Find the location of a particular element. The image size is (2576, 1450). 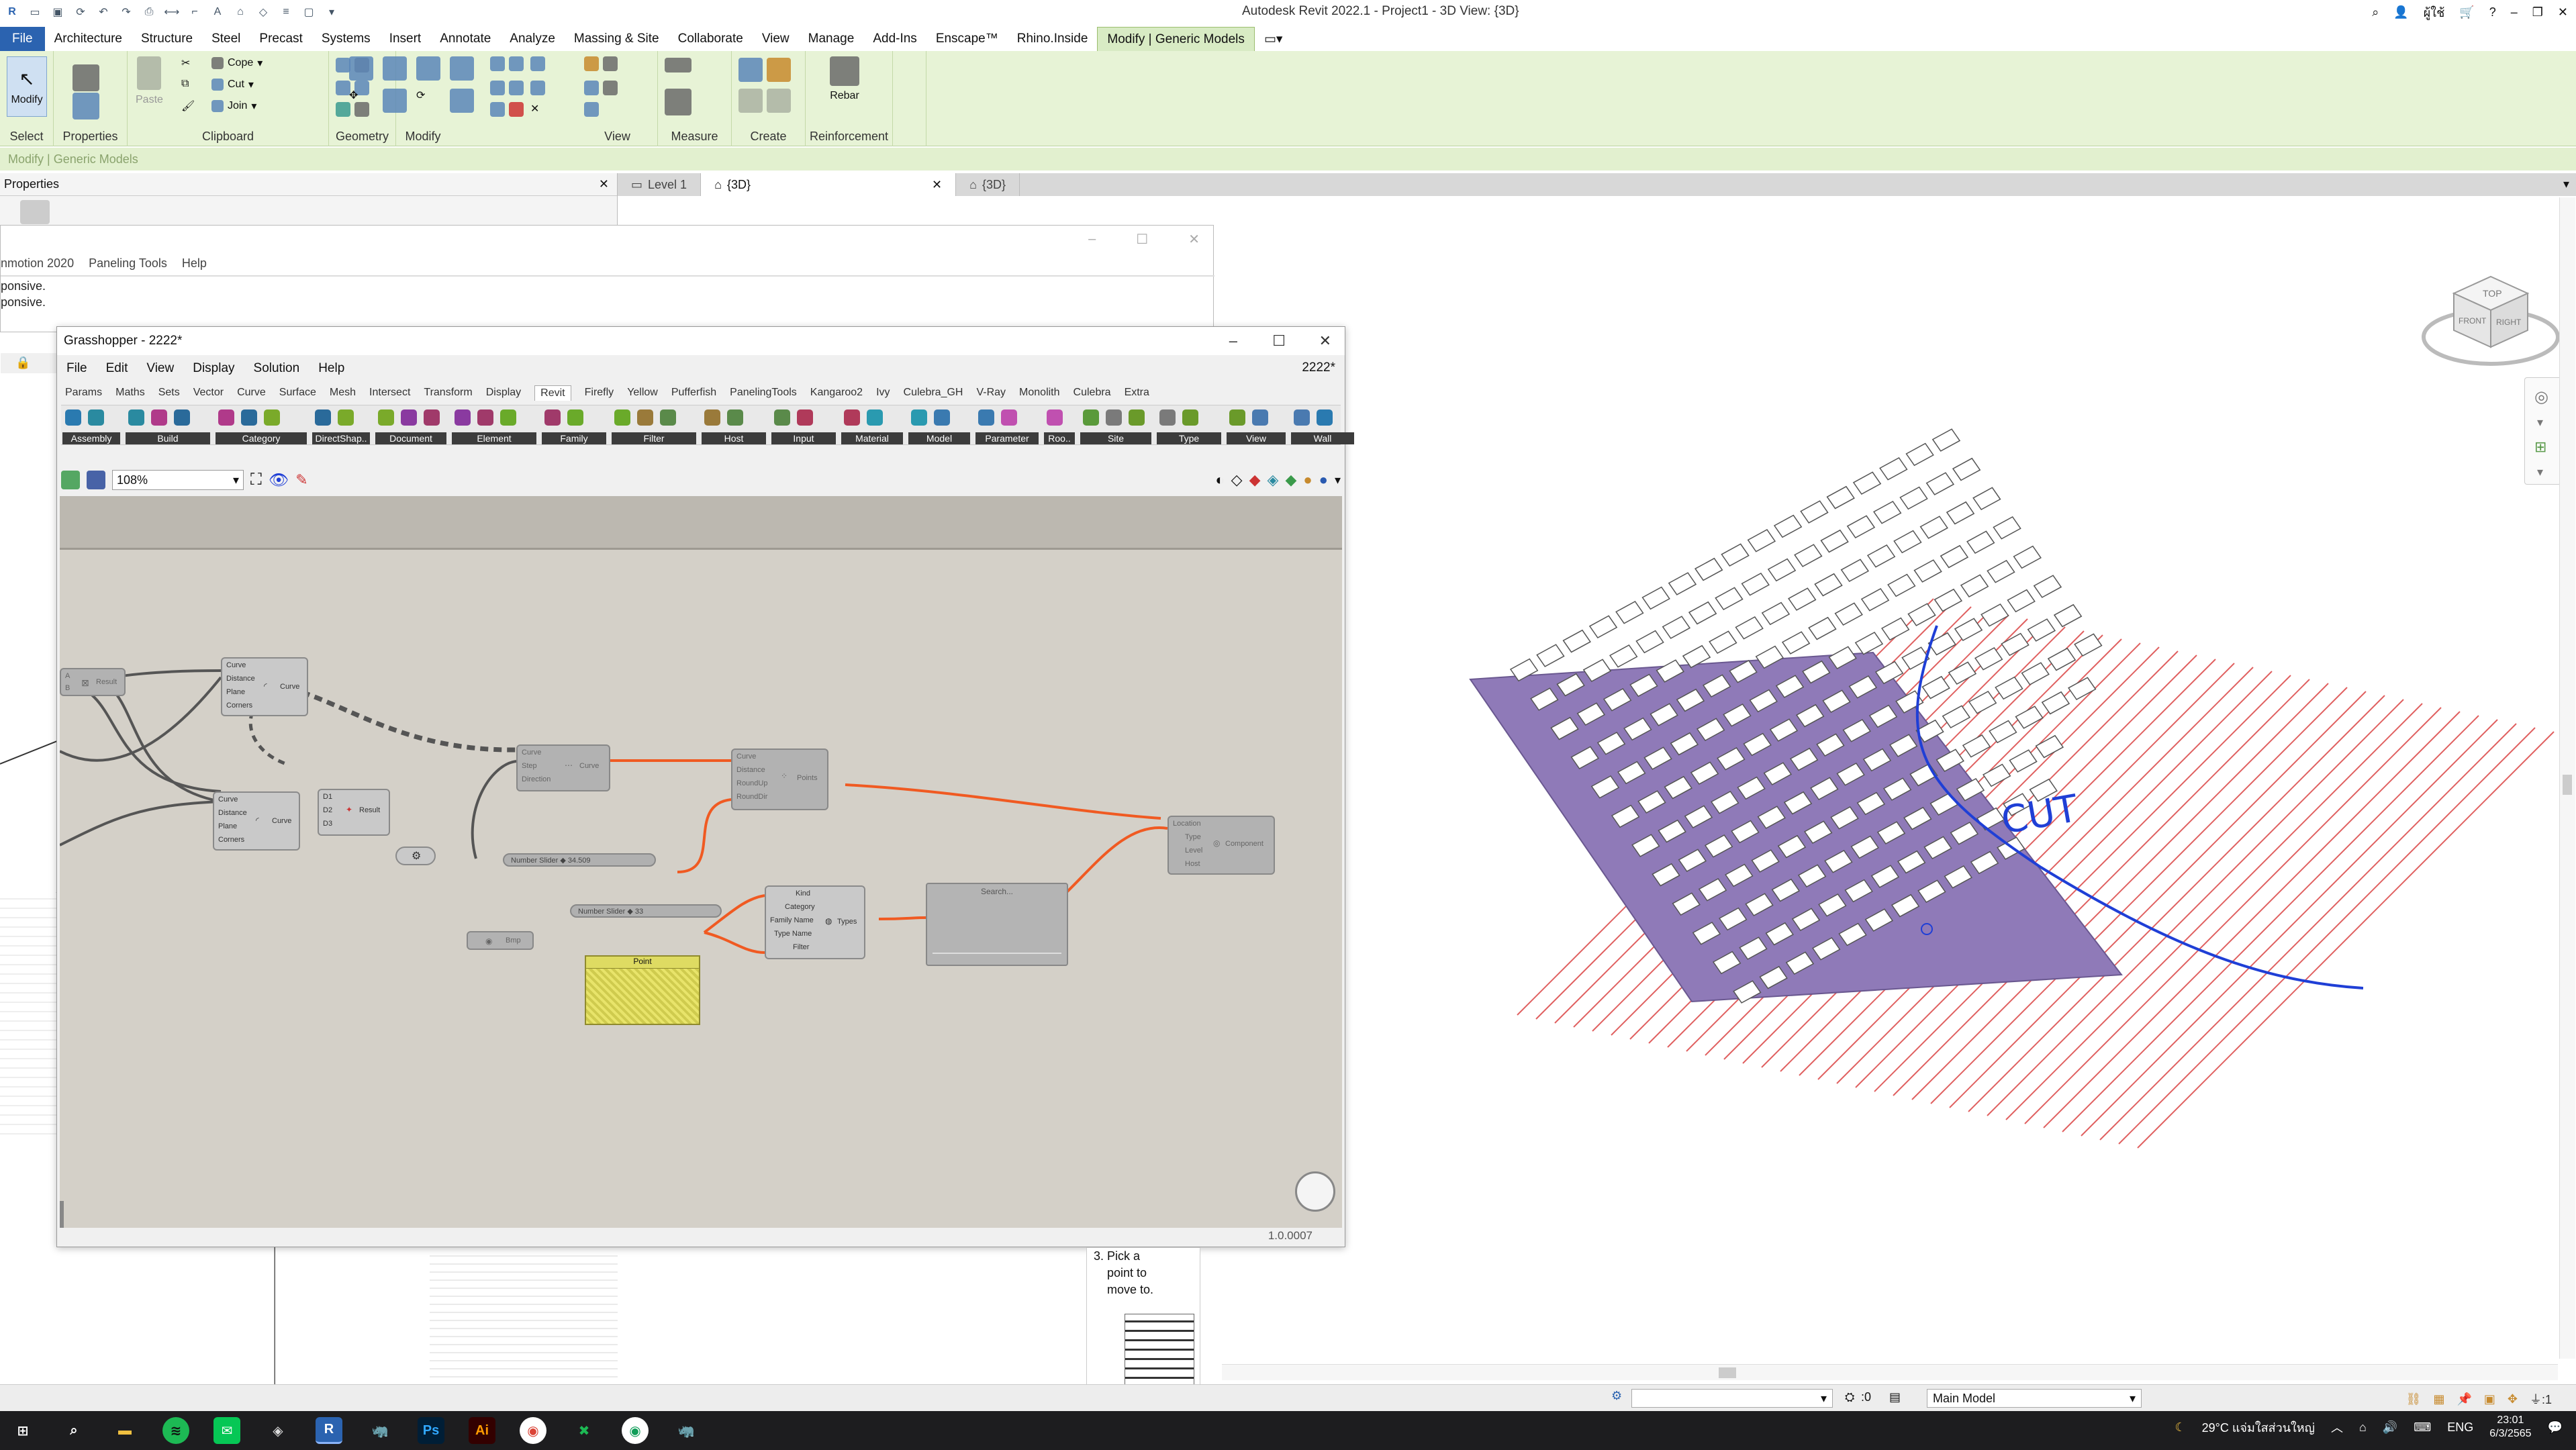

move-icon: ✥ is located at coordinates (353, 95).